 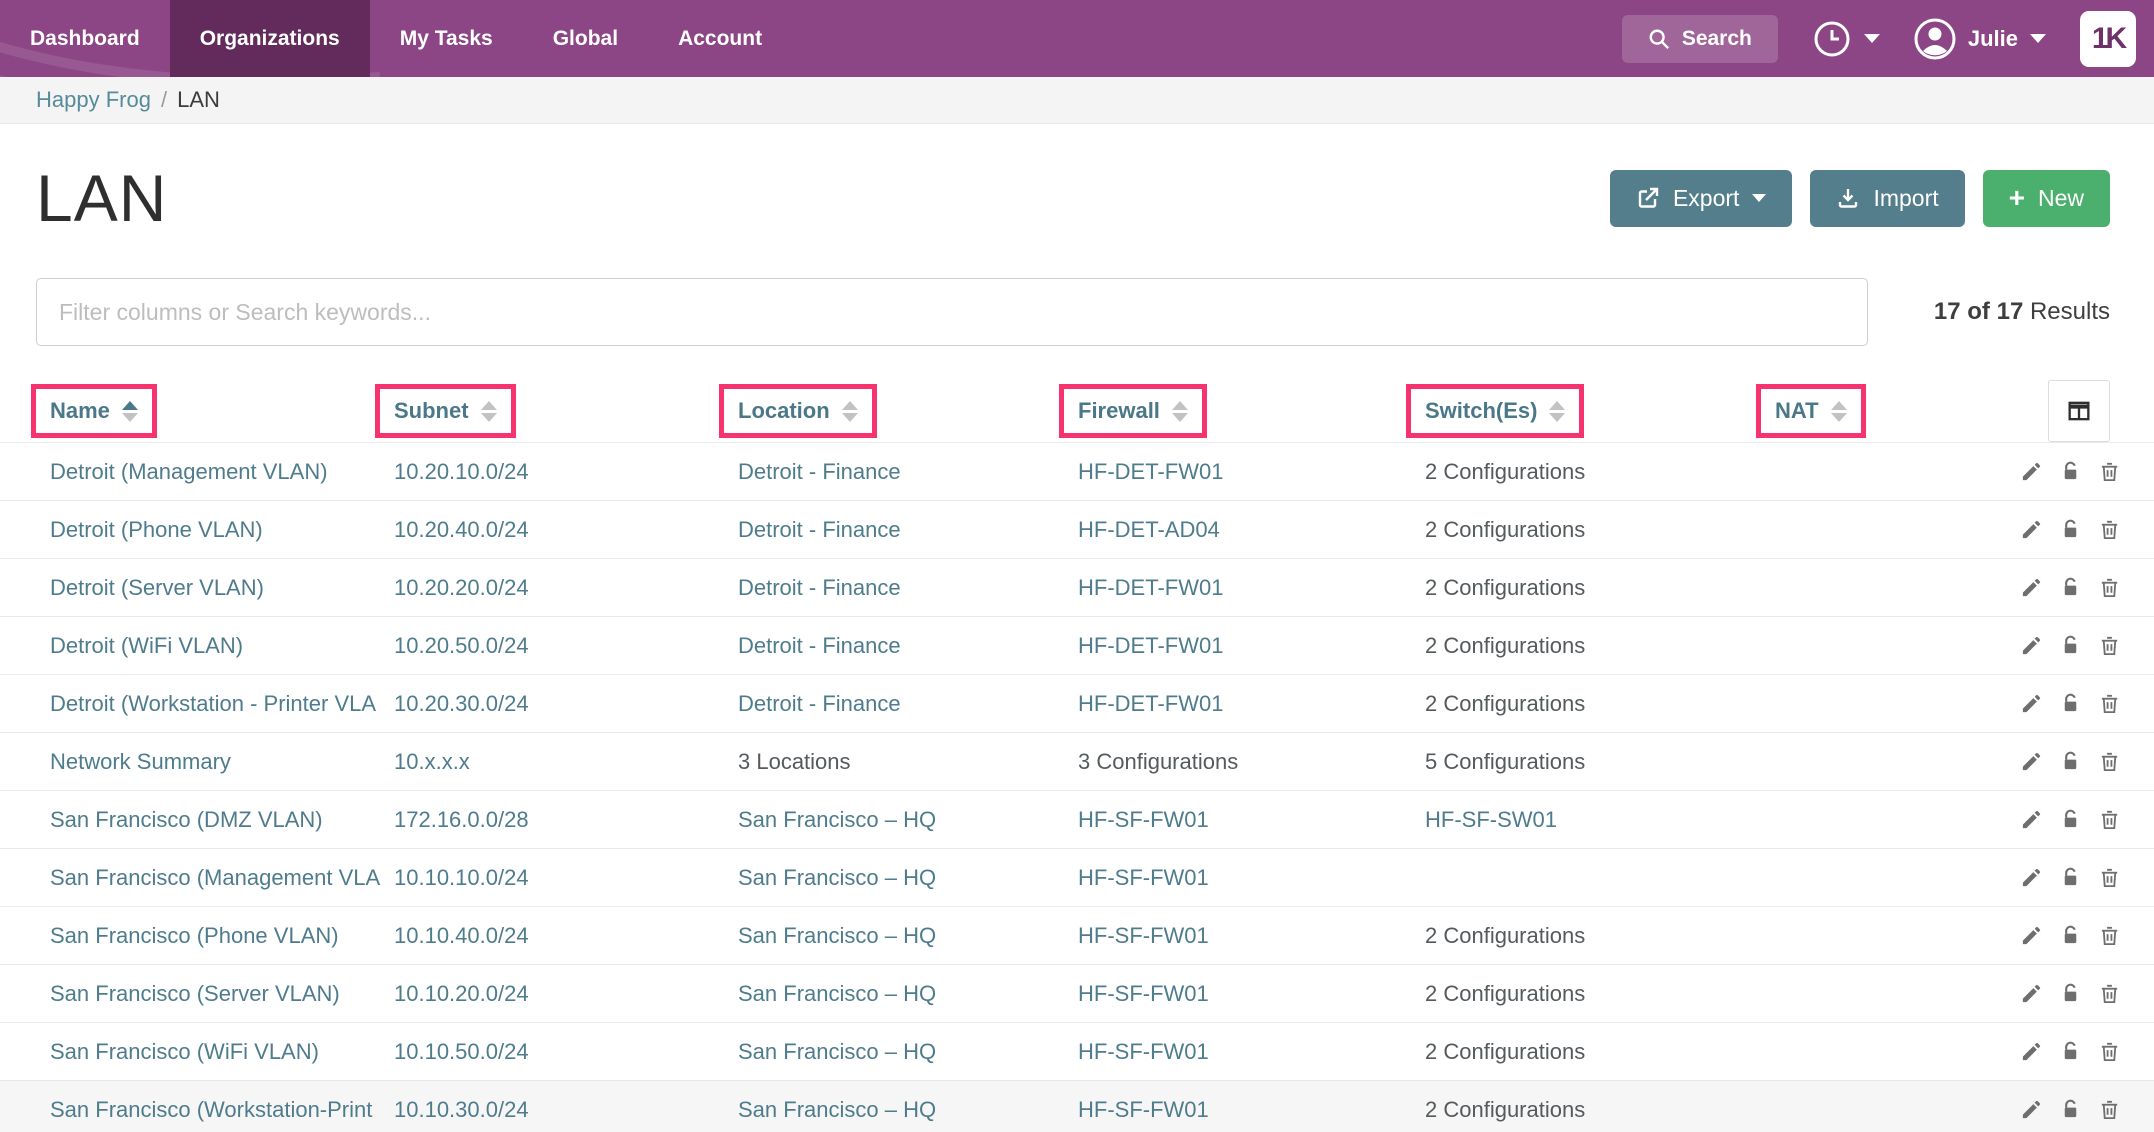 I want to click on cell-name: Detroit (Management VLAN), so click(x=222, y=472).